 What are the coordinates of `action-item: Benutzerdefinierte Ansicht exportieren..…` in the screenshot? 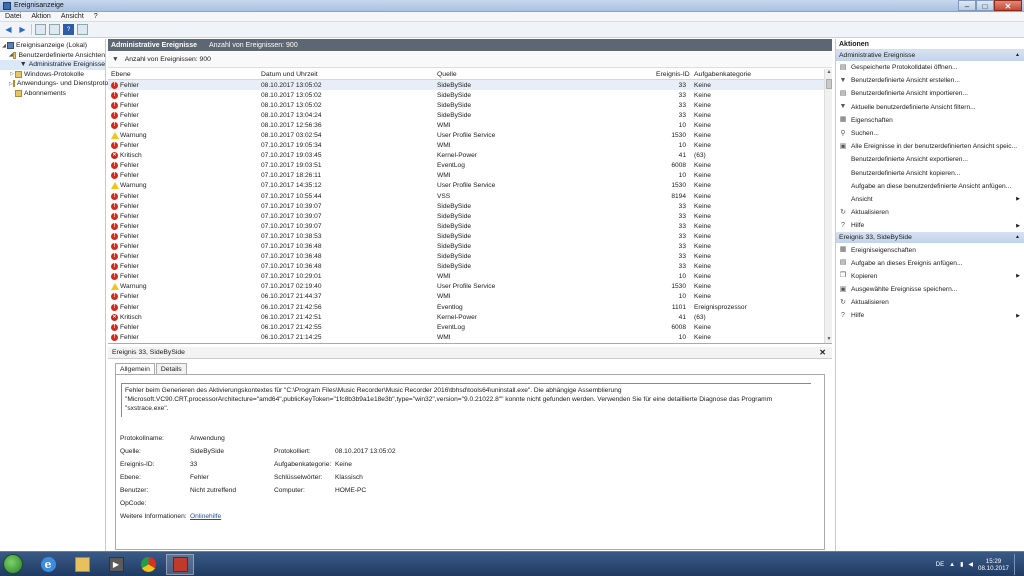 It's located at (930, 159).